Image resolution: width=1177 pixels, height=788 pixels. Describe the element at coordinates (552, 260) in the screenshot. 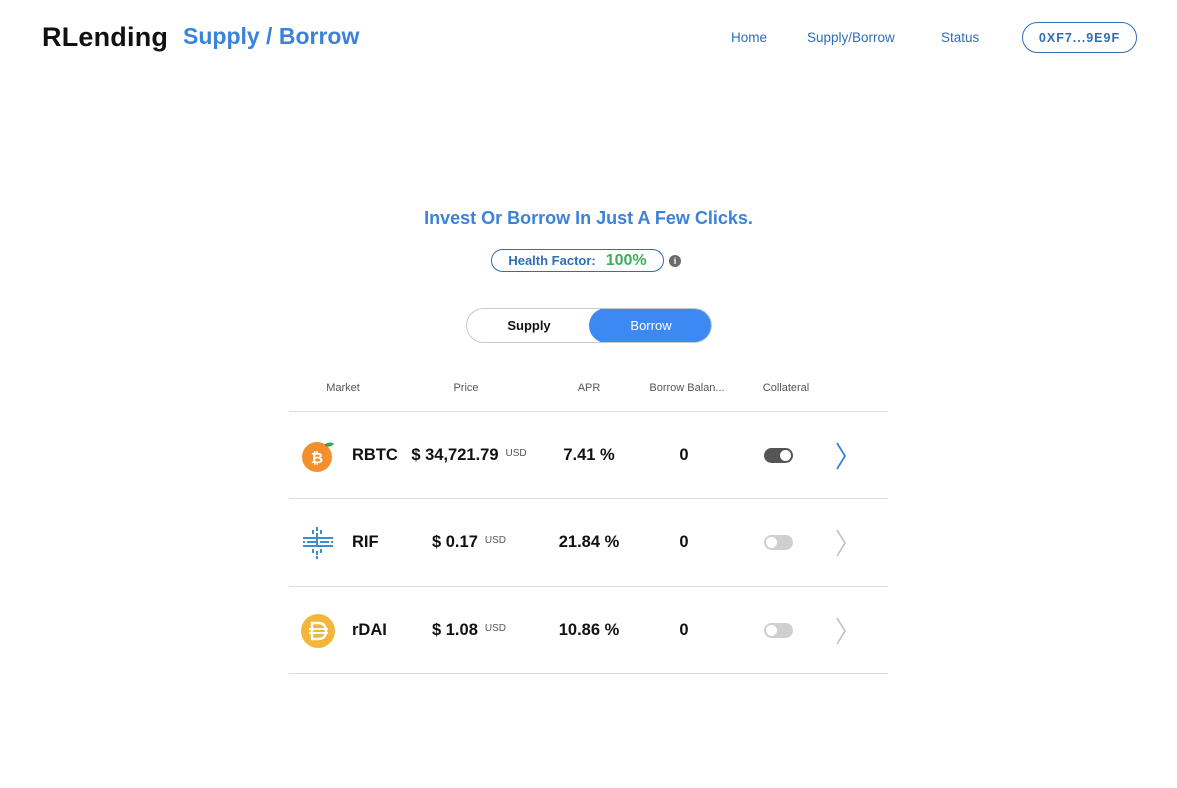

I see `health-factor-label: Health Factor:` at that location.